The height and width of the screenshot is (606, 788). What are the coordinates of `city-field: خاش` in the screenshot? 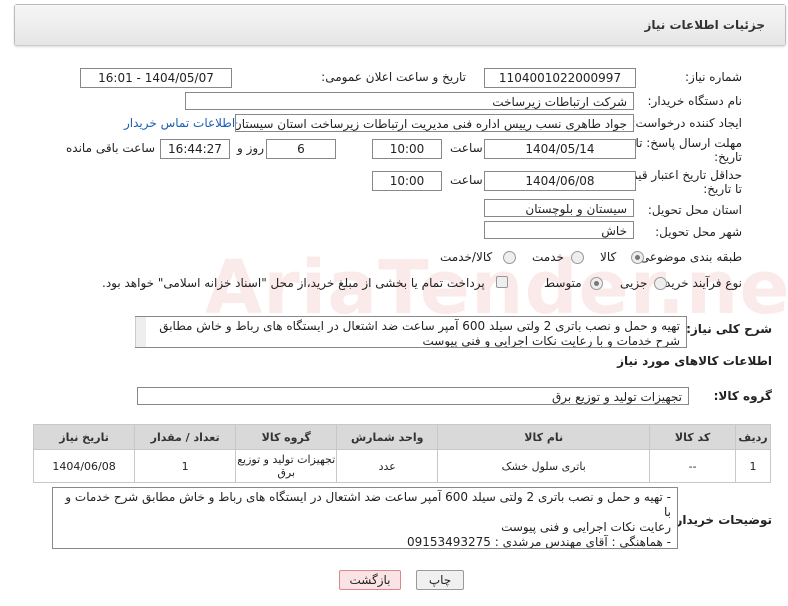 It's located at (559, 230).